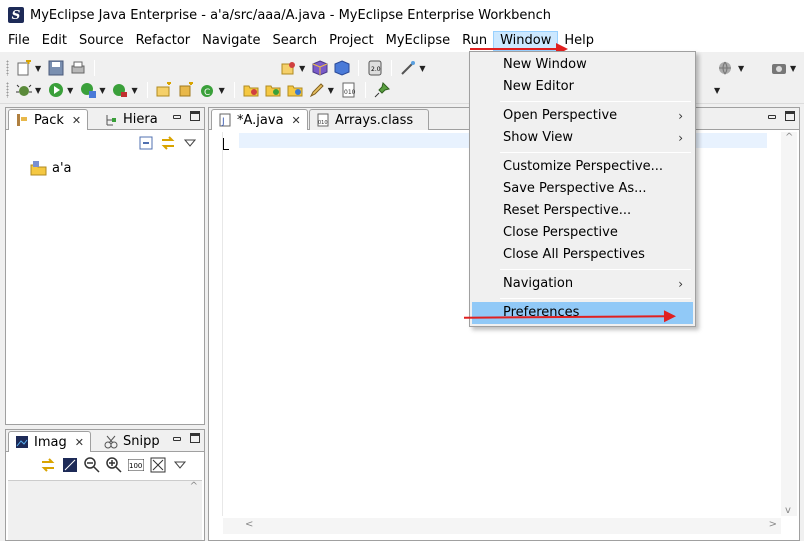 This screenshot has height=541, width=804. I want to click on new-icon, so click(24, 68).